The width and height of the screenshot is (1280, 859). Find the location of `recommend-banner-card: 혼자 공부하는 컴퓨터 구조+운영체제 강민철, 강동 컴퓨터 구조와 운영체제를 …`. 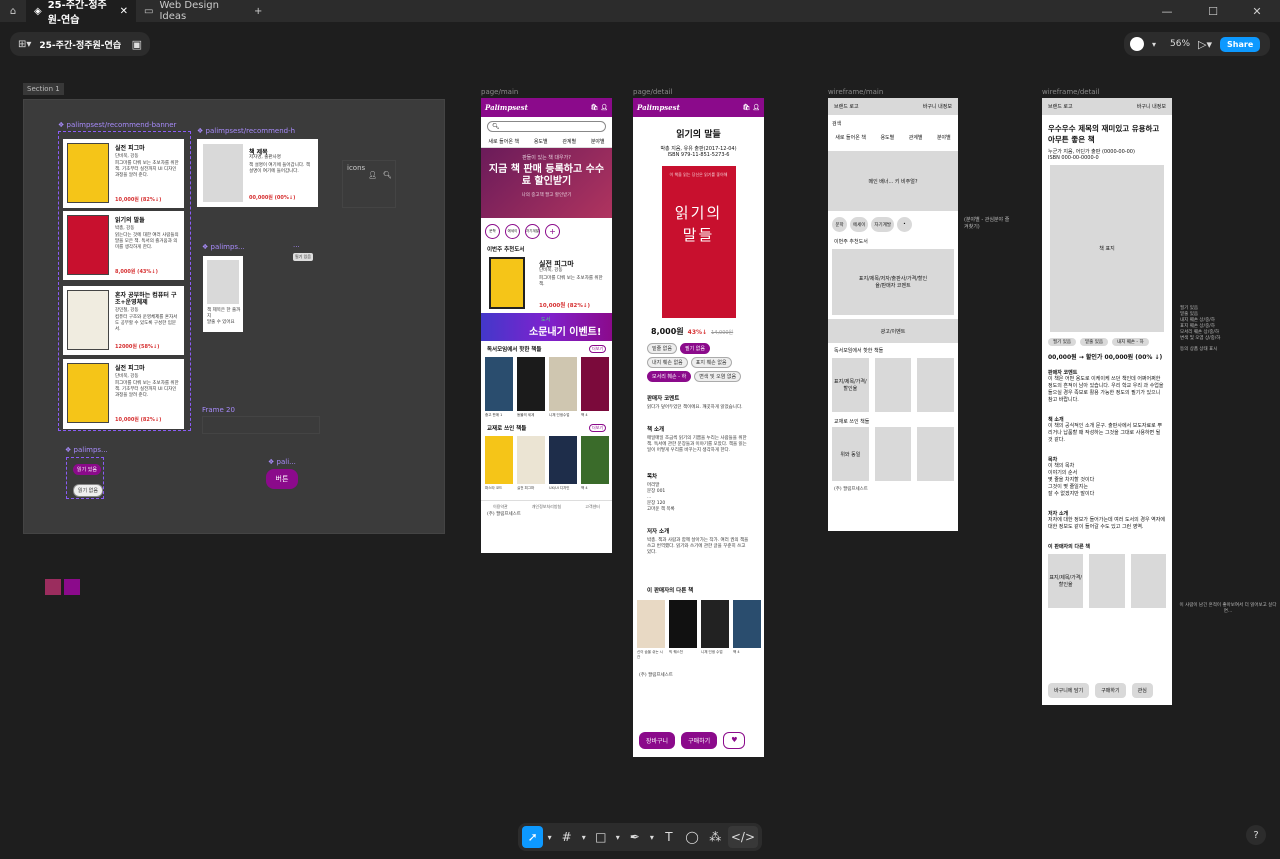

recommend-banner-card: 혼자 공부하는 컴퓨터 구조+운영체제 강민철, 강동 컴퓨터 구조와 운영체제를 … is located at coordinates (123, 320).